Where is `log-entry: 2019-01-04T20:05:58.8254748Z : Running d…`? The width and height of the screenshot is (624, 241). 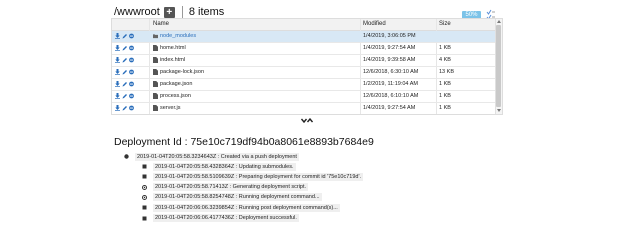
log-entry: 2019-01-04T20:05:58.8254748Z : Running d… is located at coordinates (232, 197).